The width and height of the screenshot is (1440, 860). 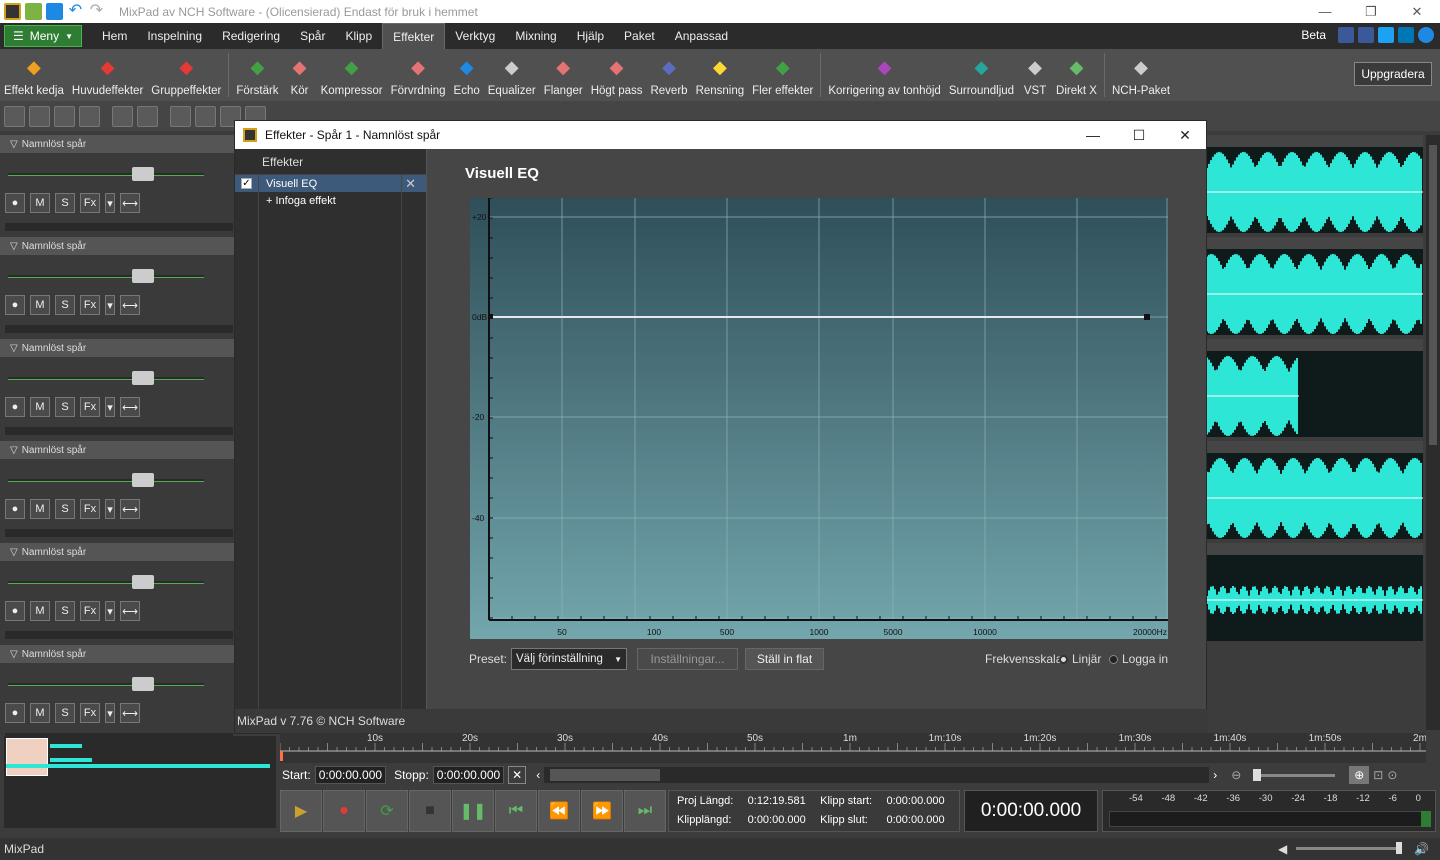 What do you see at coordinates (590, 36) in the screenshot?
I see `tab-8: Hjälp` at bounding box center [590, 36].